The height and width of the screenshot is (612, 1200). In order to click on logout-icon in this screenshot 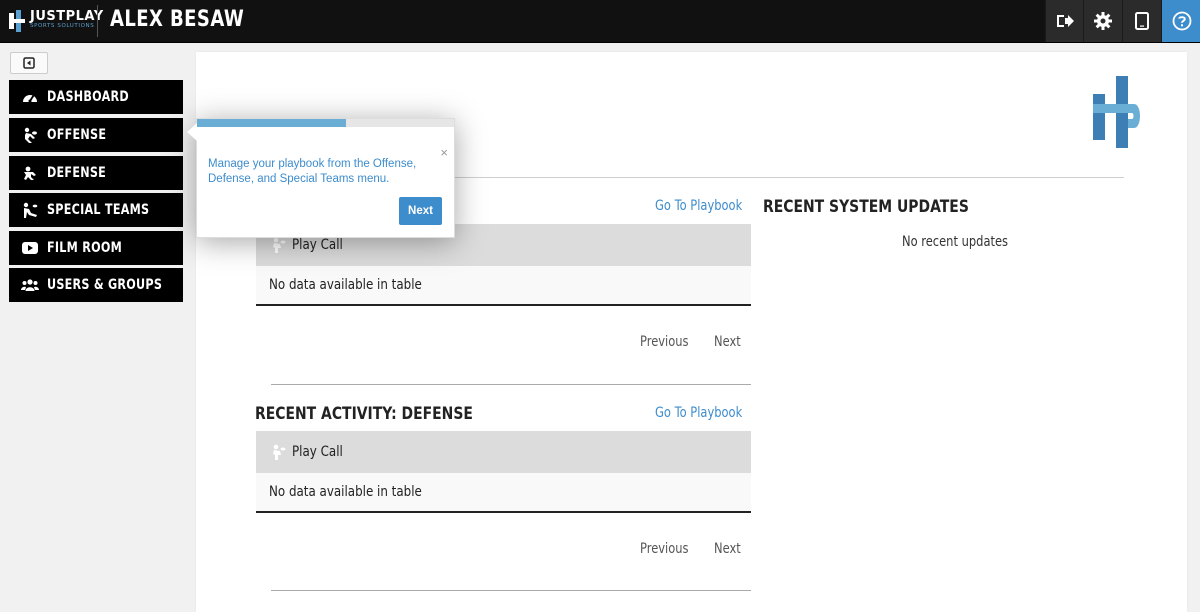, I will do `click(1065, 21)`.